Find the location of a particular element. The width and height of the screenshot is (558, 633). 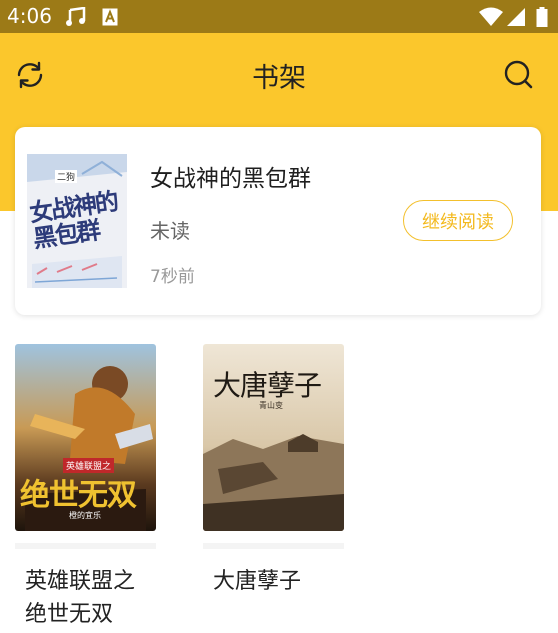

book-item: 大唐孽子 青山变 大唐孽子 is located at coordinates (273, 471).